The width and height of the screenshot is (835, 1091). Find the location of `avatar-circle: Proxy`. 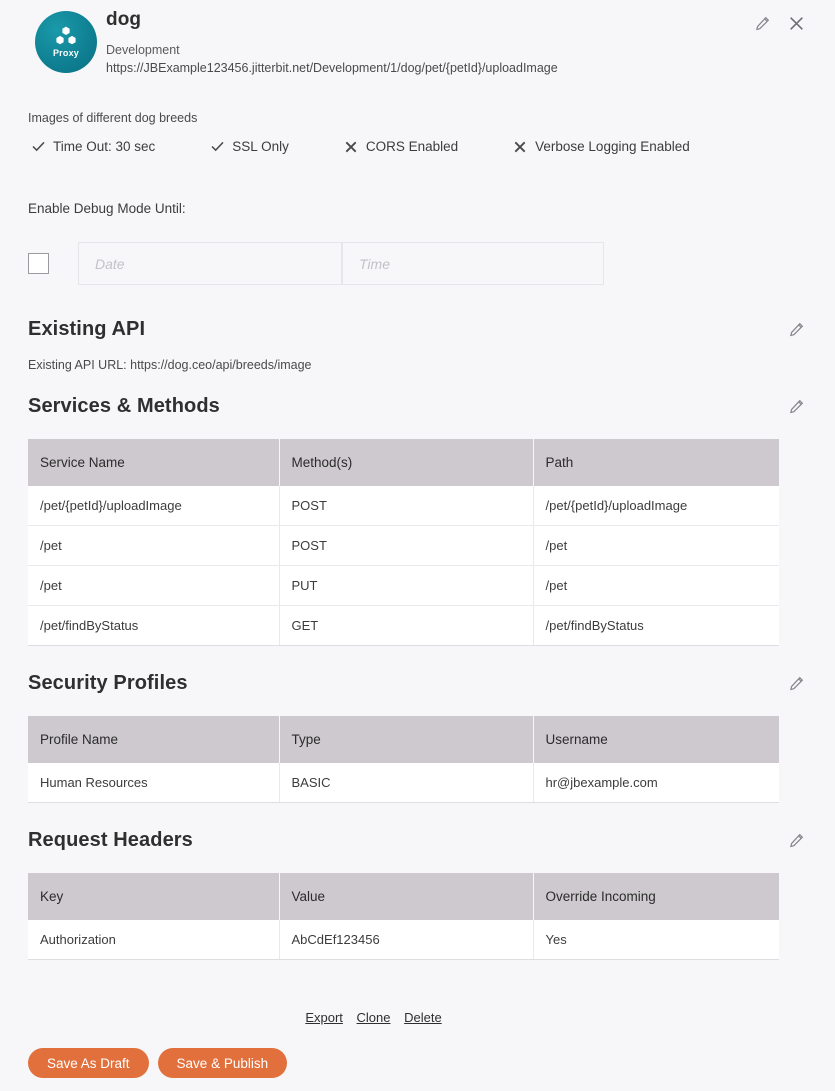

avatar-circle: Proxy is located at coordinates (66, 42).